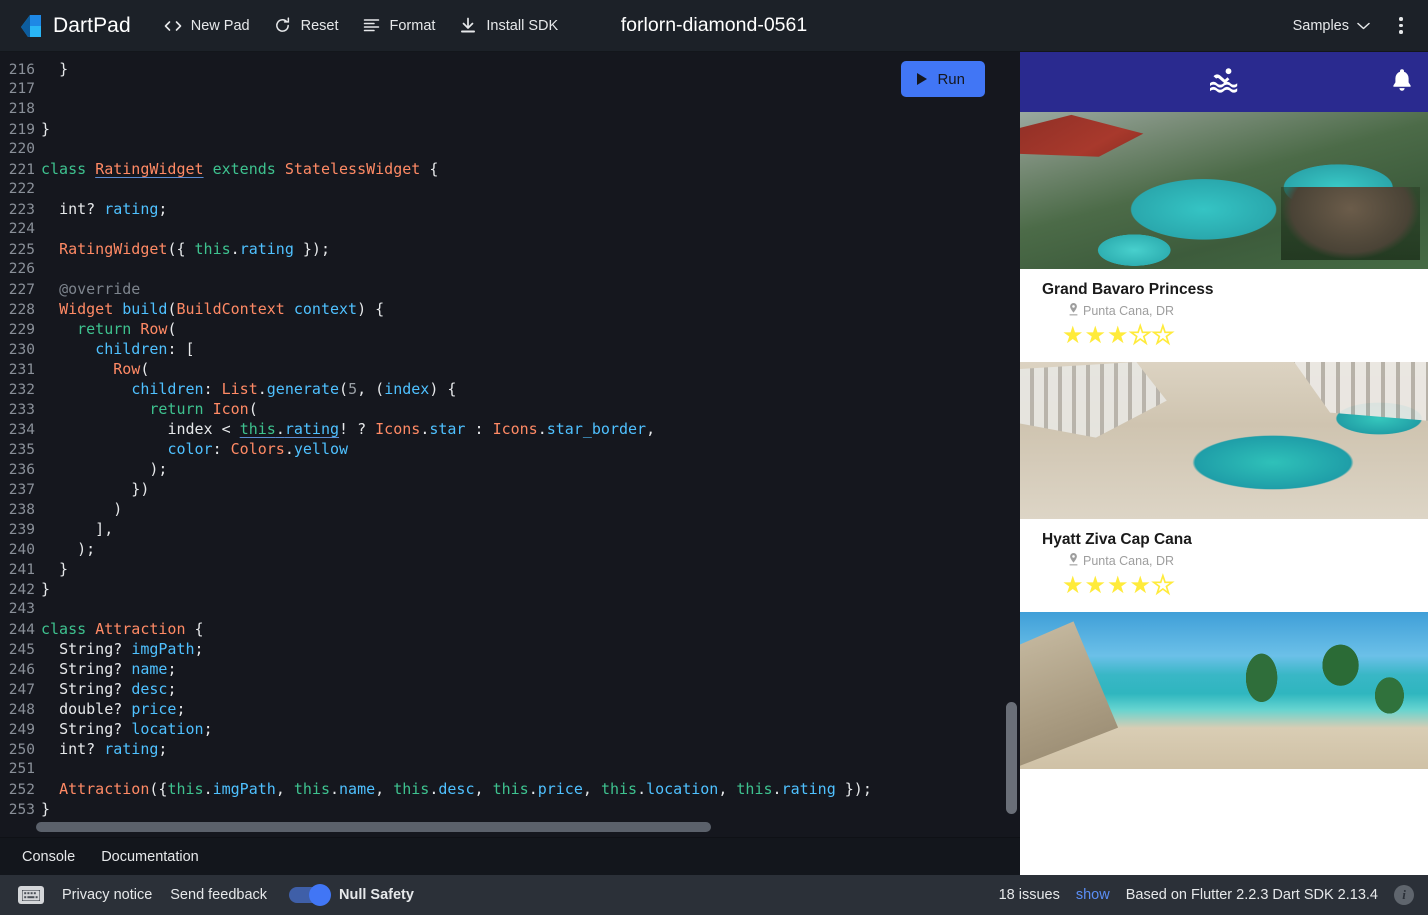 The image size is (1428, 915). What do you see at coordinates (510, 529) in the screenshot?
I see `code-line: 239 ],` at bounding box center [510, 529].